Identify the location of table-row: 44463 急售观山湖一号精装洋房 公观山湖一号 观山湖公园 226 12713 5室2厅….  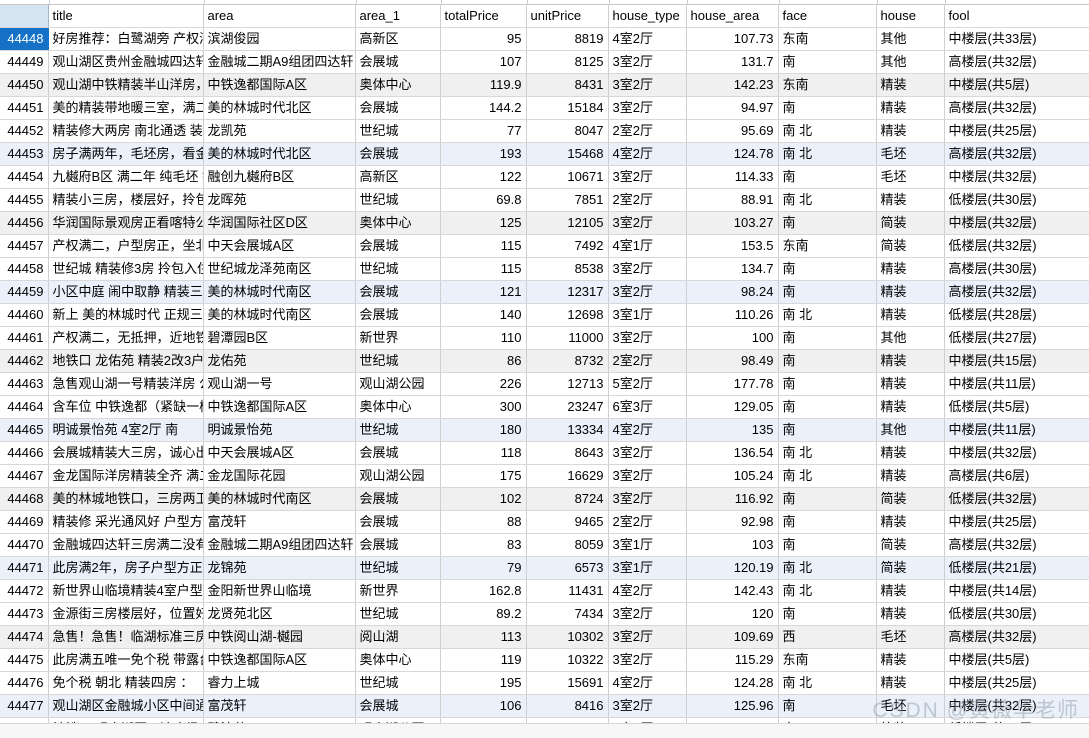
(544, 384).